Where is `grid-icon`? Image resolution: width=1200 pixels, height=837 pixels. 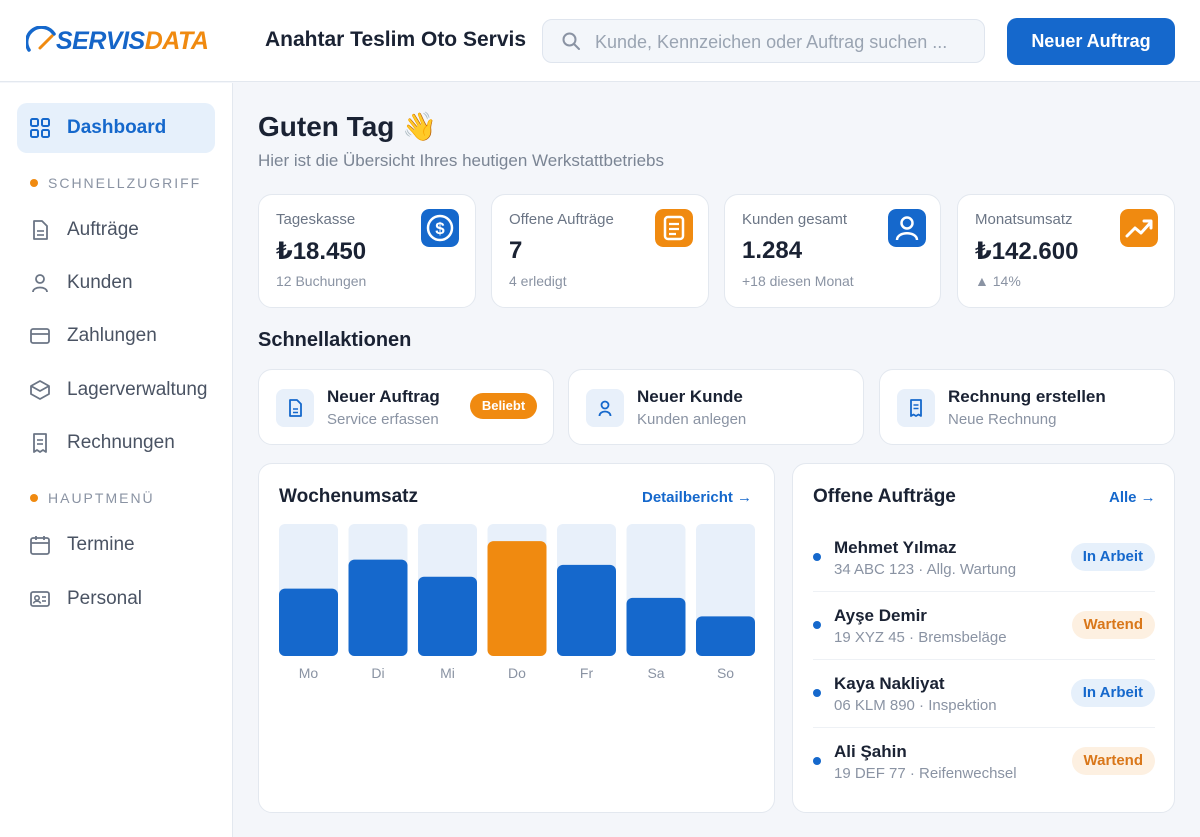 grid-icon is located at coordinates (40, 128).